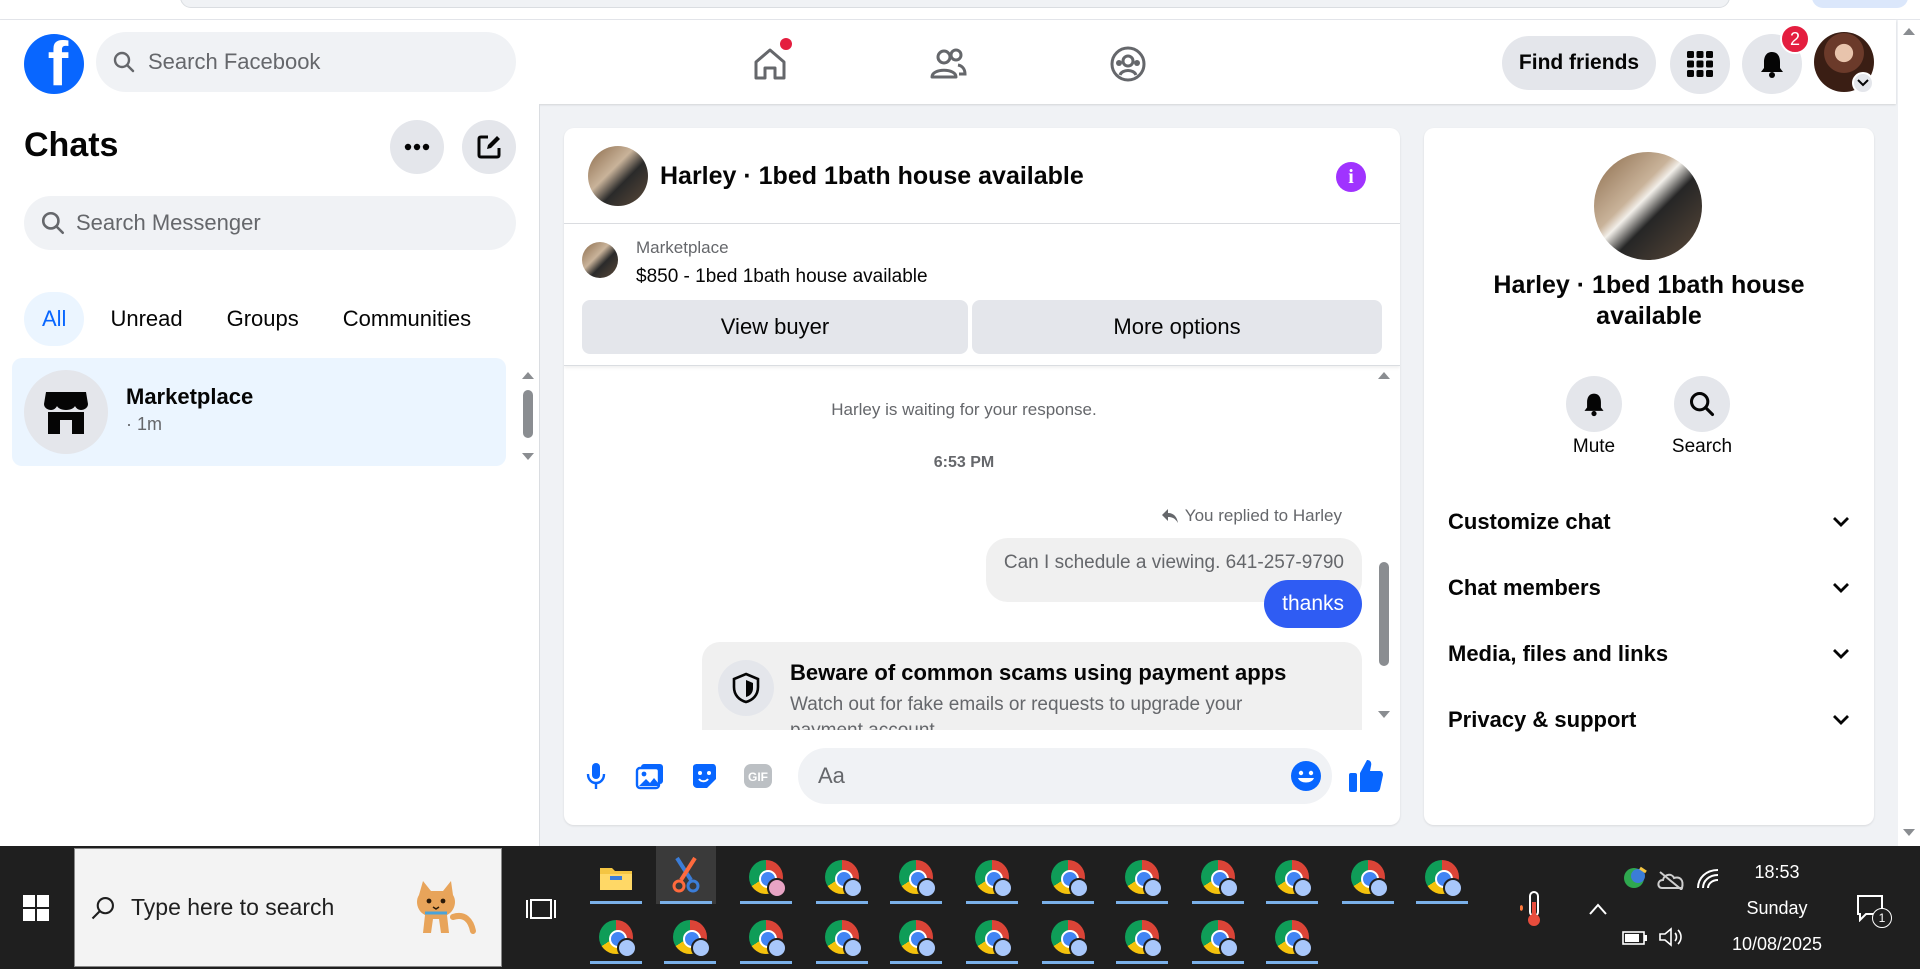 The width and height of the screenshot is (1920, 969). What do you see at coordinates (1636, 878) in the screenshot?
I see `edge-status-icon` at bounding box center [1636, 878].